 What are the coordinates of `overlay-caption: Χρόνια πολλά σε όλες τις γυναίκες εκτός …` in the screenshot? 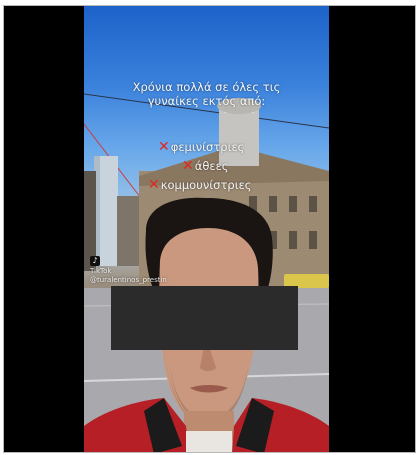 It's located at (206, 94).